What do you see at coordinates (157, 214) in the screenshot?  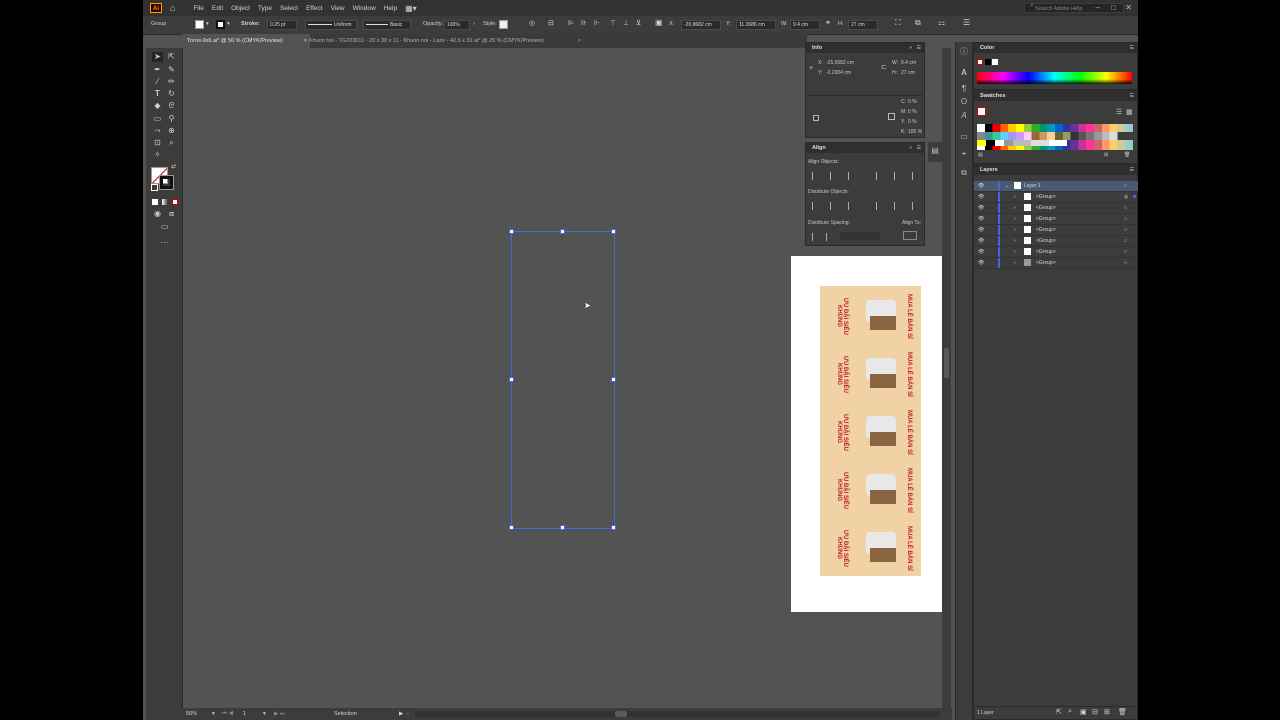 I see `draw-mode-icon: ◉` at bounding box center [157, 214].